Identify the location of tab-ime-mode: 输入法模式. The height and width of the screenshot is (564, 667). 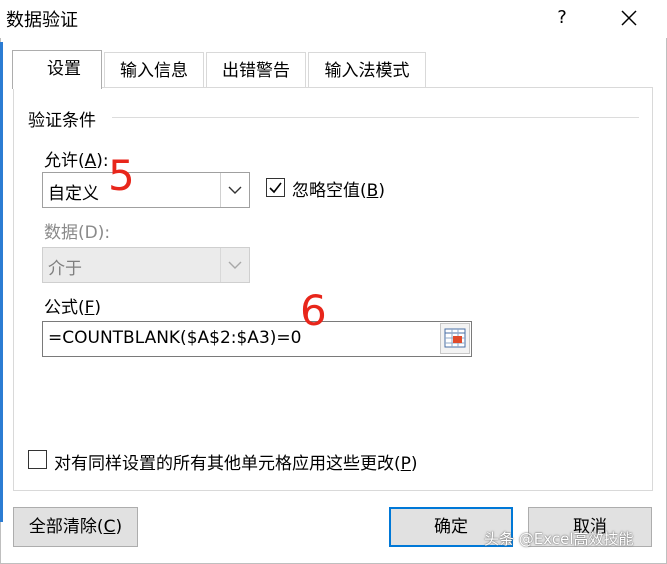
(367, 69).